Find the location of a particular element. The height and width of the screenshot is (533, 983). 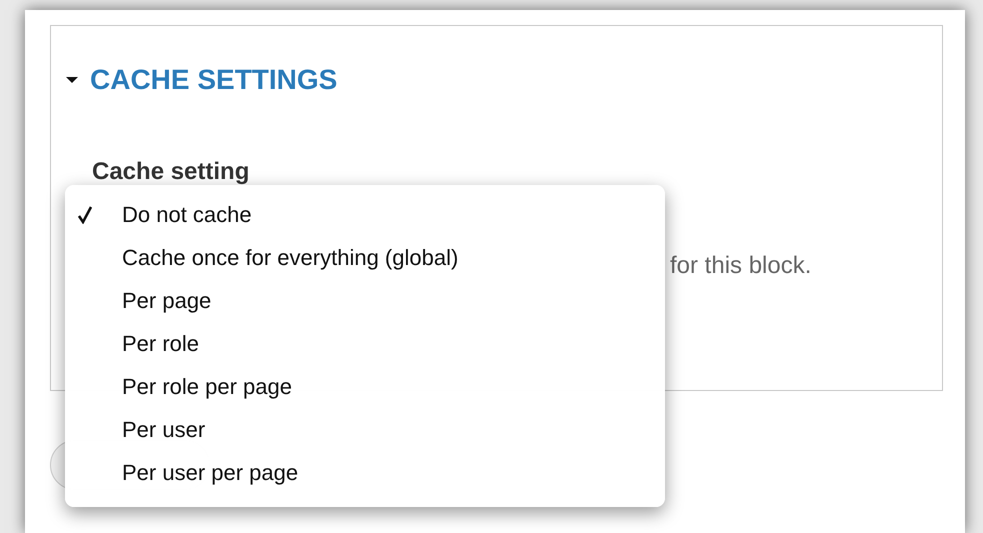

menu-option: Per role is located at coordinates (365, 343).